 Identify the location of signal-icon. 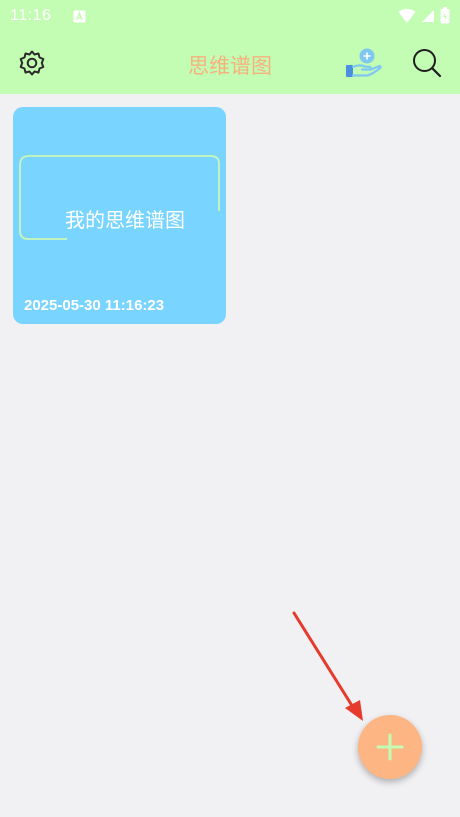
(428, 15).